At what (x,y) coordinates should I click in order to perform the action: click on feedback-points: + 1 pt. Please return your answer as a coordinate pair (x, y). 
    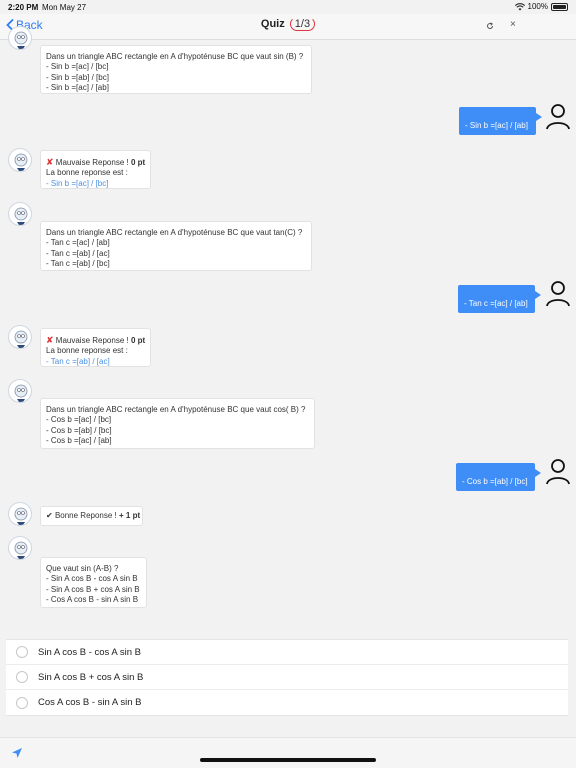
    Looking at the image, I should click on (130, 515).